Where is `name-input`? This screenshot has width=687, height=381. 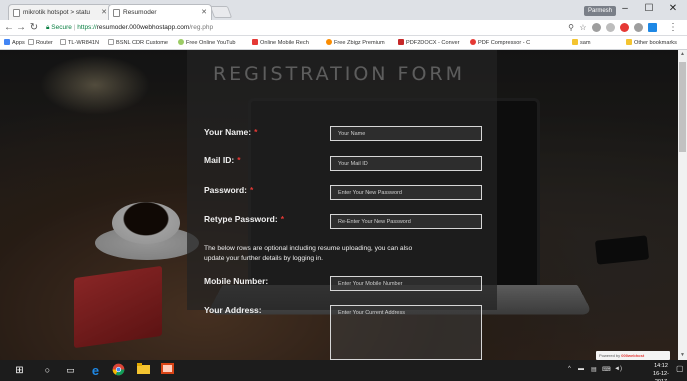 name-input is located at coordinates (406, 133).